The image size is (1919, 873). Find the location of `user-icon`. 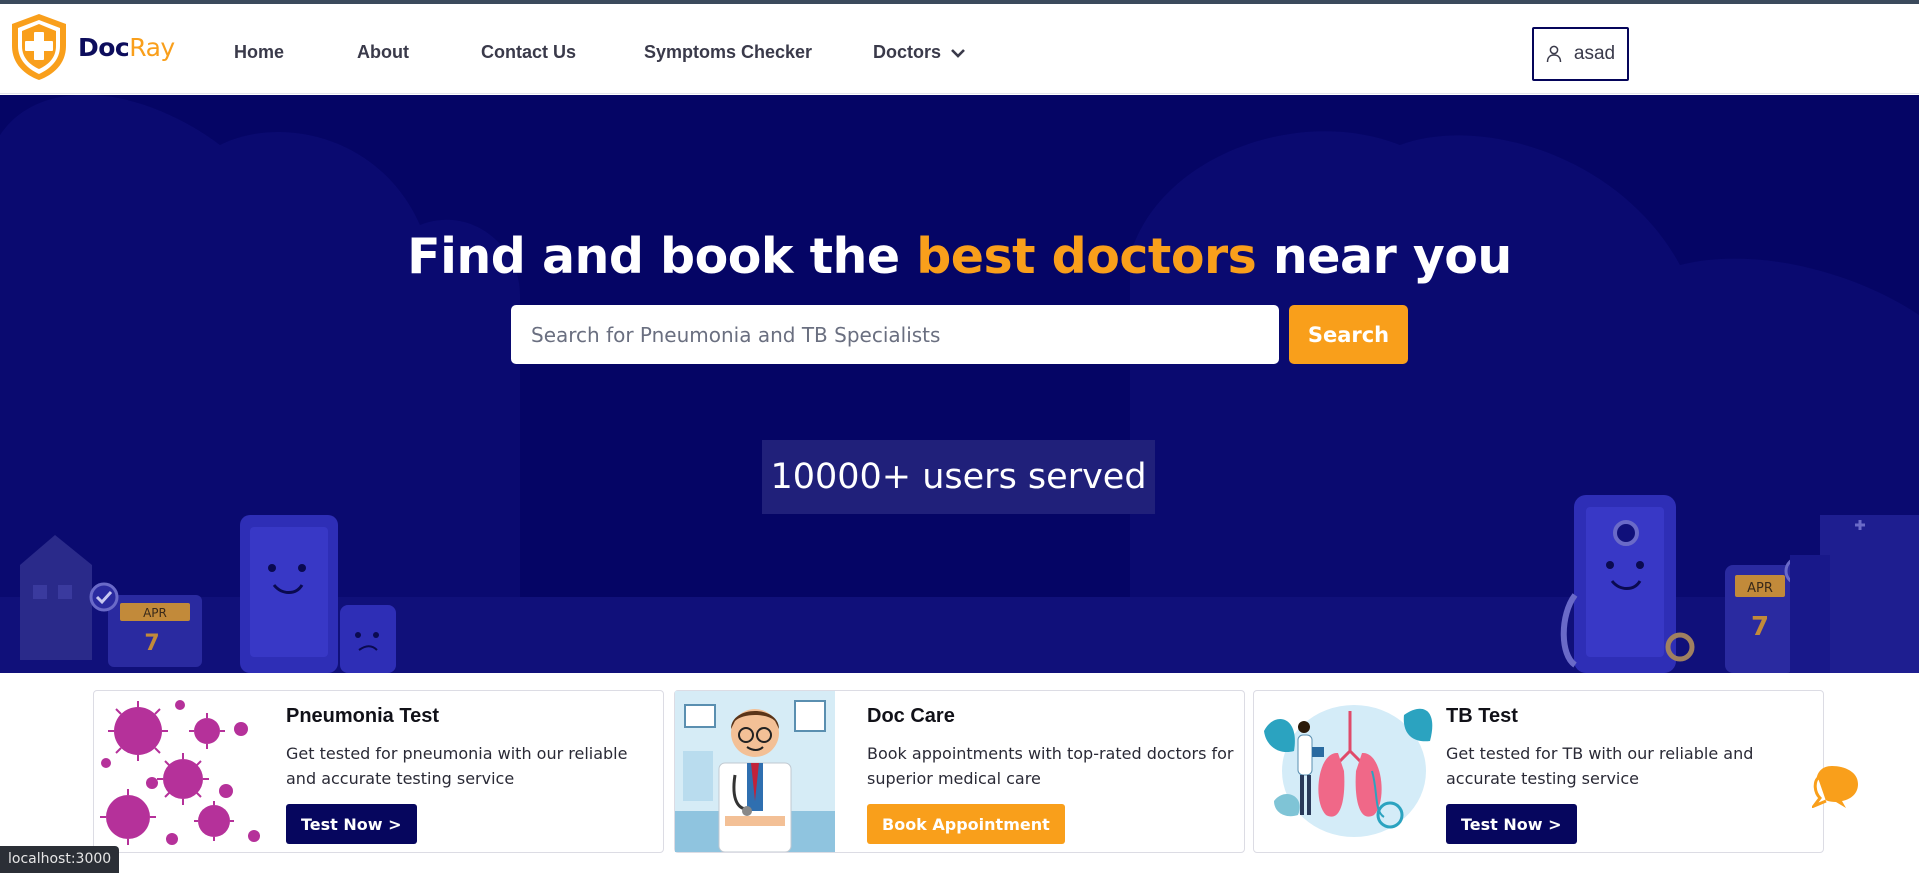

user-icon is located at coordinates (1554, 54).